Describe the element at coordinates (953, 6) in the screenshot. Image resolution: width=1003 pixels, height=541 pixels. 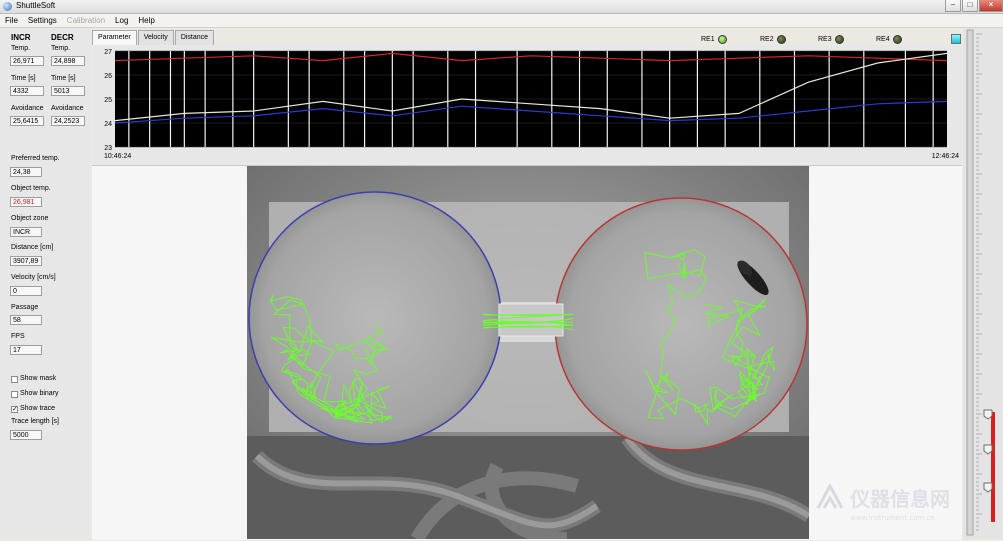
I see `minimize-button: –` at that location.